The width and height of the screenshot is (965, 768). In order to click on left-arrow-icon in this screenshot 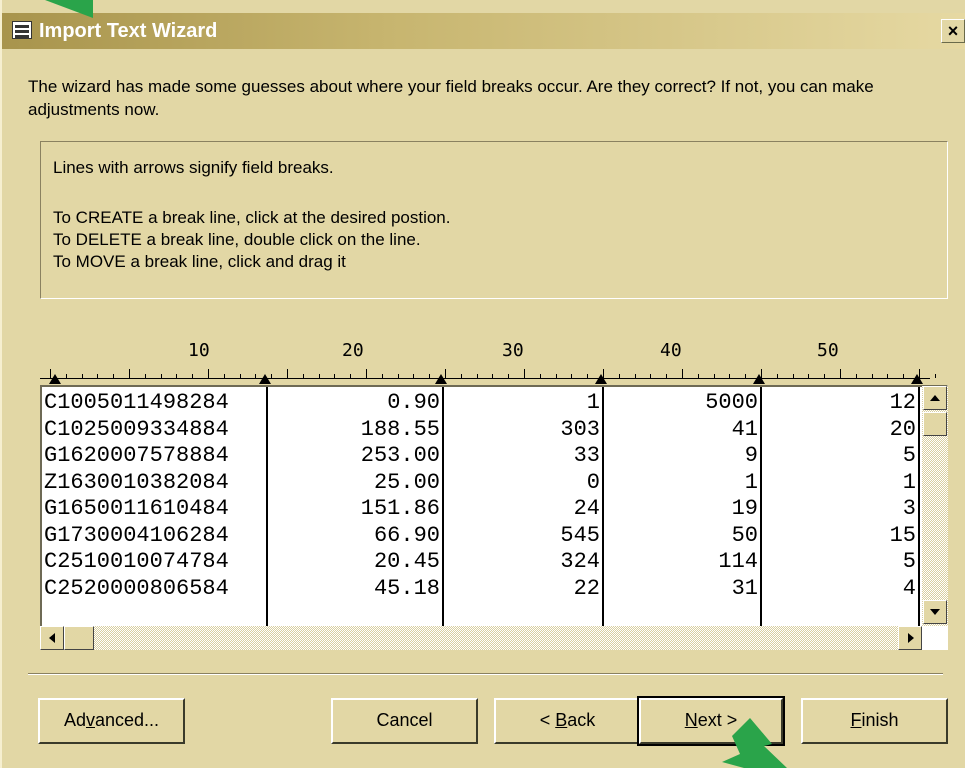, I will do `click(52, 638)`.